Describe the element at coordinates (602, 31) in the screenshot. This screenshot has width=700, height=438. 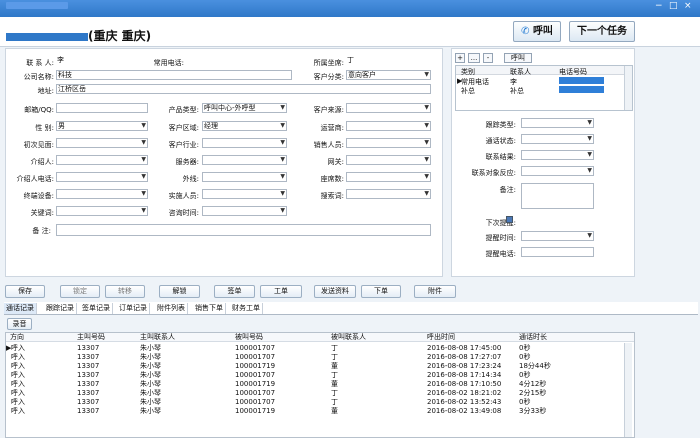
I see `next-task-button: 下一个任务` at that location.